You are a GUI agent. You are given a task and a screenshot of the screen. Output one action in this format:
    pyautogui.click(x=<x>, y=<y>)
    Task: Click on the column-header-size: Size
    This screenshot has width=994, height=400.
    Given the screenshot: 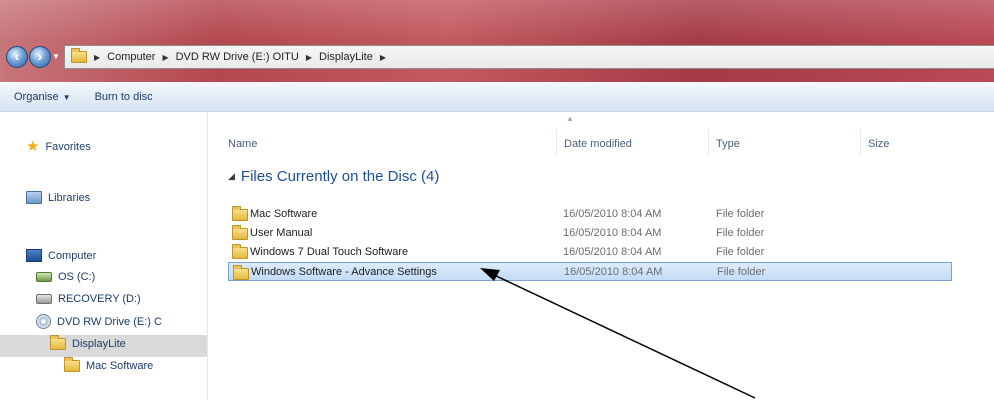 What is the action you would take?
    pyautogui.click(x=878, y=144)
    